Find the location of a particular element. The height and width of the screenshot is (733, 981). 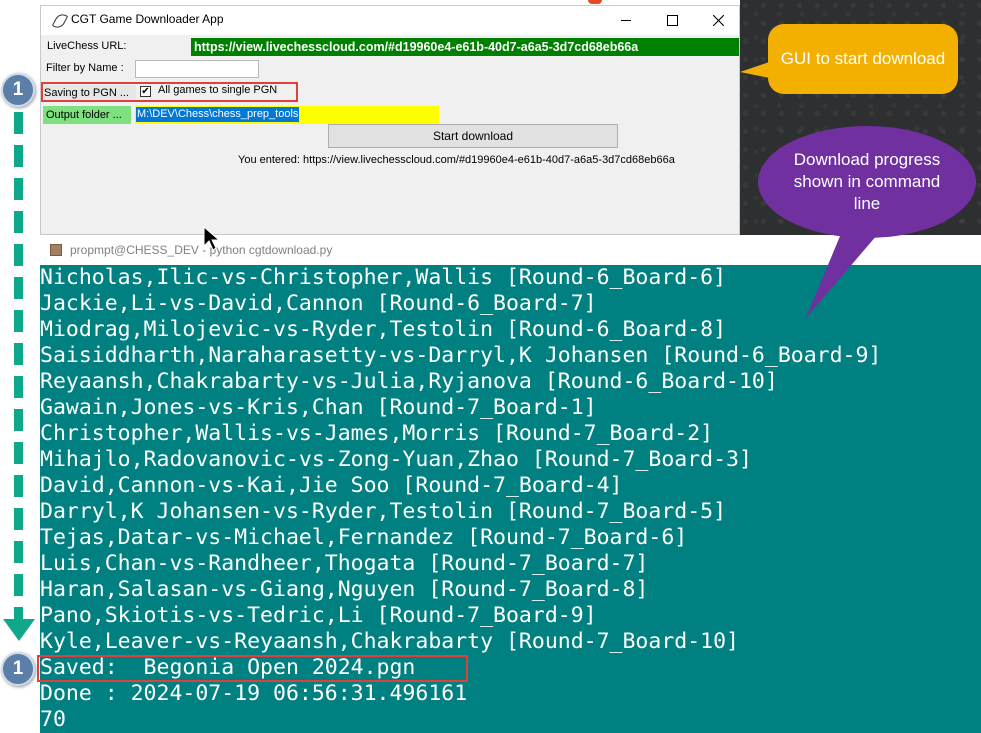

step-badge-bottom: 1 is located at coordinates (18, 669).